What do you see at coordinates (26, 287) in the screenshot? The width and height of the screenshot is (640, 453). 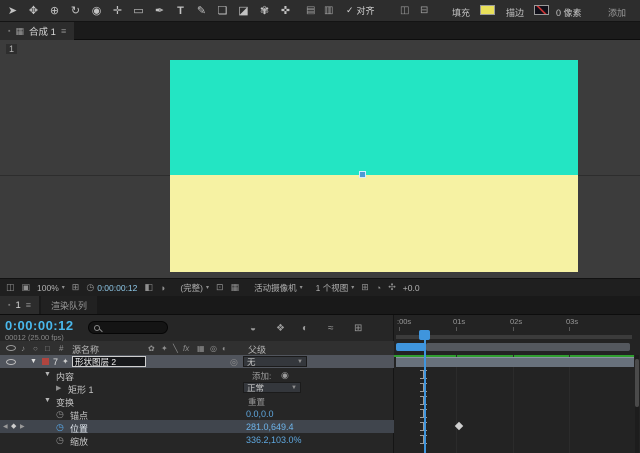 I see `magnification-icon: ▣` at bounding box center [26, 287].